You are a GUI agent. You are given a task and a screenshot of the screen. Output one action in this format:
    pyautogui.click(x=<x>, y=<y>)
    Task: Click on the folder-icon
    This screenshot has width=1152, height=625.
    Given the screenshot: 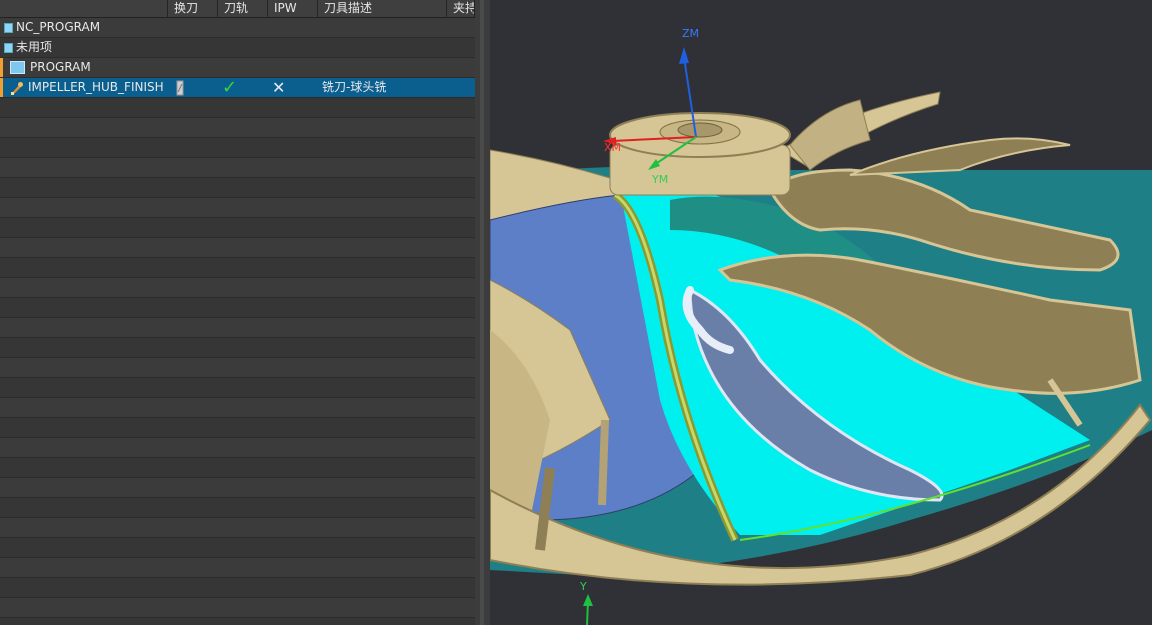 What is the action you would take?
    pyautogui.click(x=17, y=67)
    